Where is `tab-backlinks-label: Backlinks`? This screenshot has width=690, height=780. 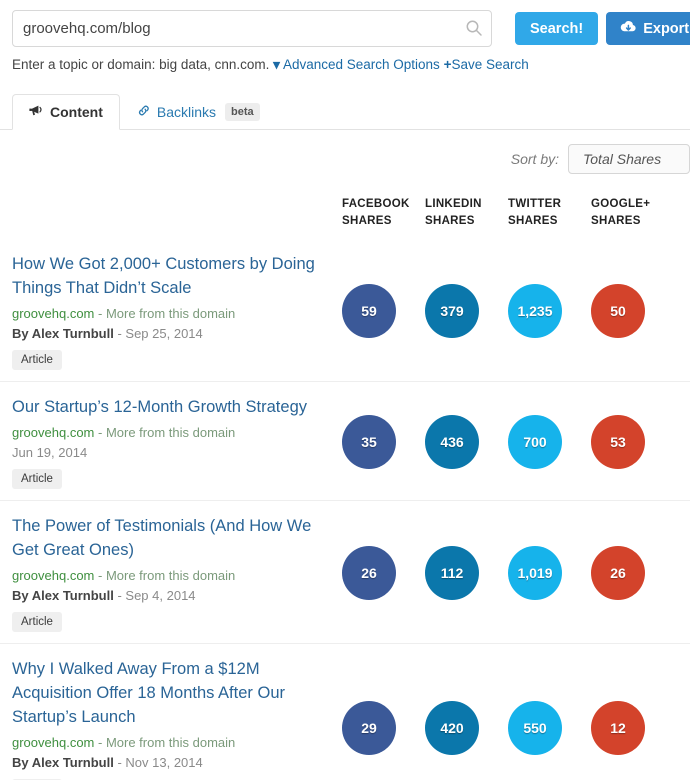
tab-backlinks-label: Backlinks is located at coordinates (186, 112).